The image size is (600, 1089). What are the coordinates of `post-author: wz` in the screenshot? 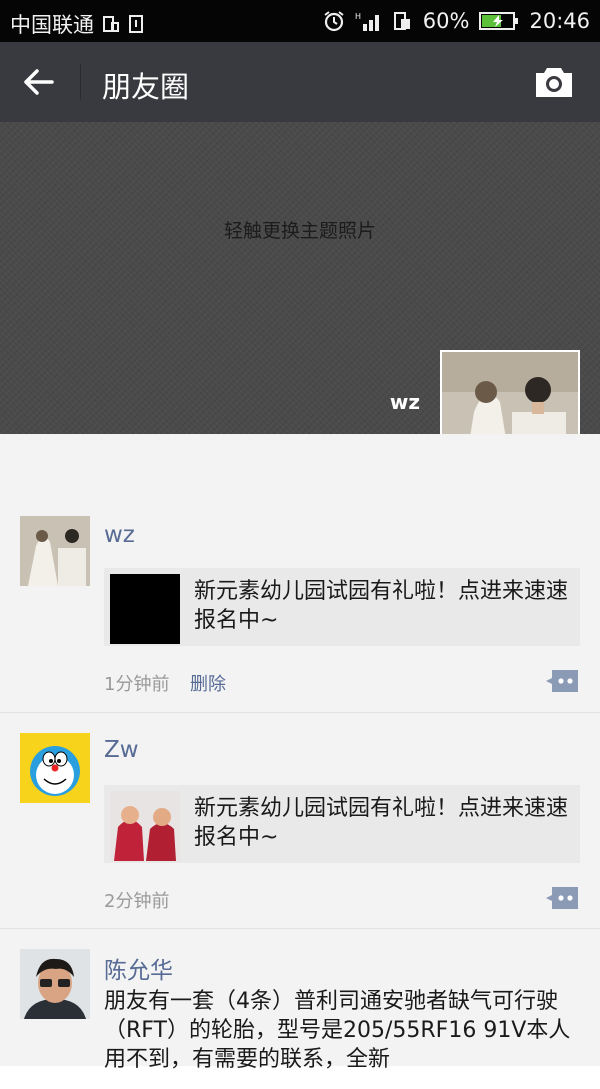 It's located at (119, 535).